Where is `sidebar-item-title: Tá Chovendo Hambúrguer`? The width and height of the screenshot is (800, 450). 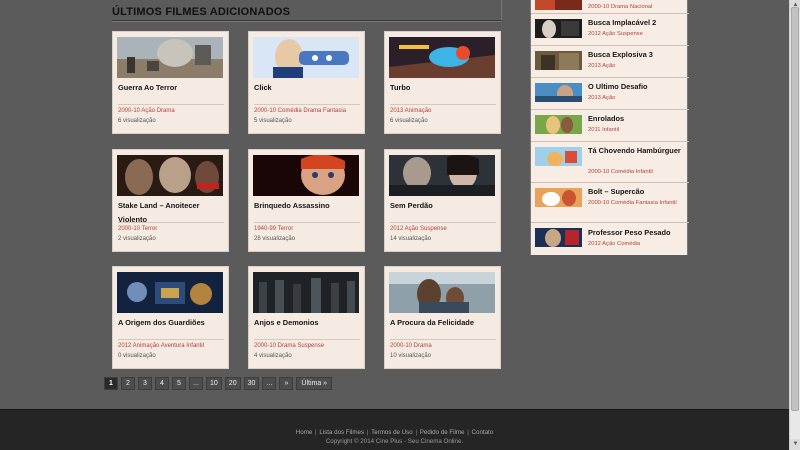 sidebar-item-title: Tá Chovendo Hambúrguer is located at coordinates (637, 151).